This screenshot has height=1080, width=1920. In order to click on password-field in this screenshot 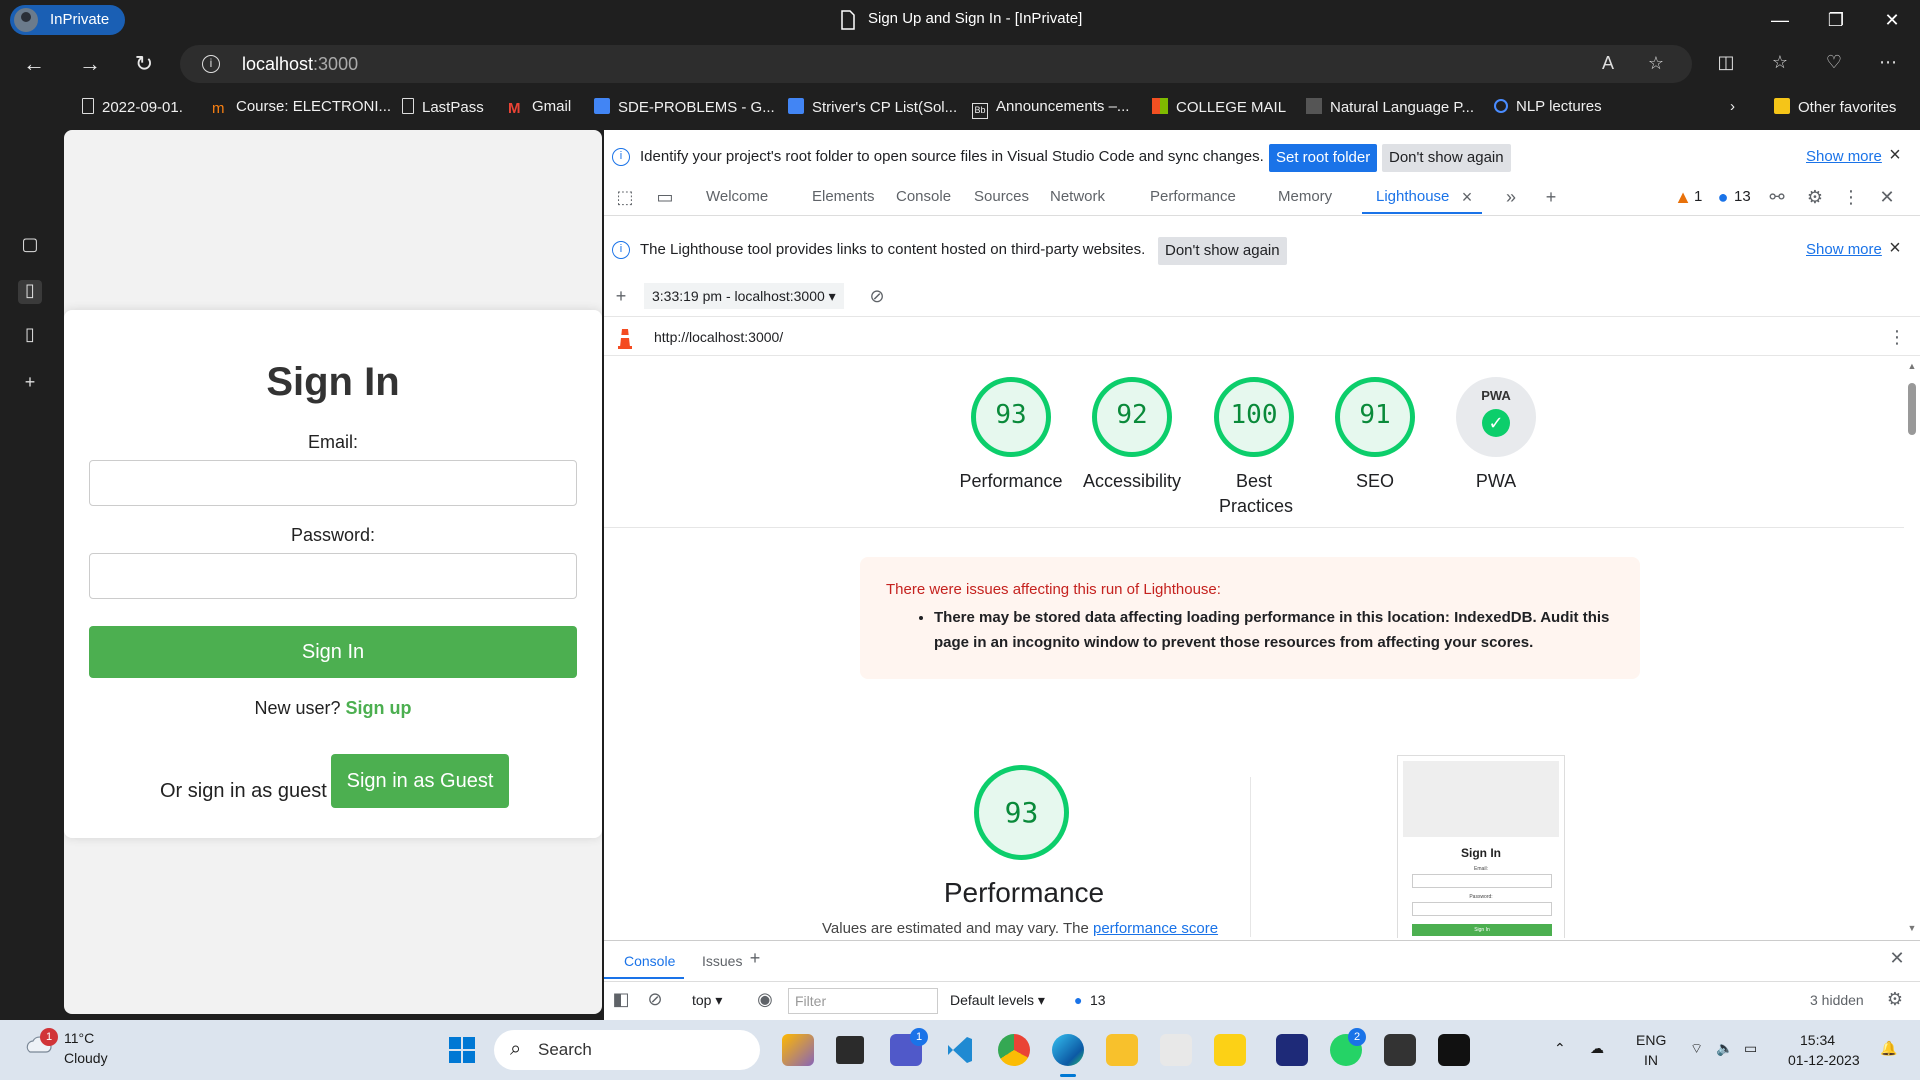, I will do `click(333, 576)`.